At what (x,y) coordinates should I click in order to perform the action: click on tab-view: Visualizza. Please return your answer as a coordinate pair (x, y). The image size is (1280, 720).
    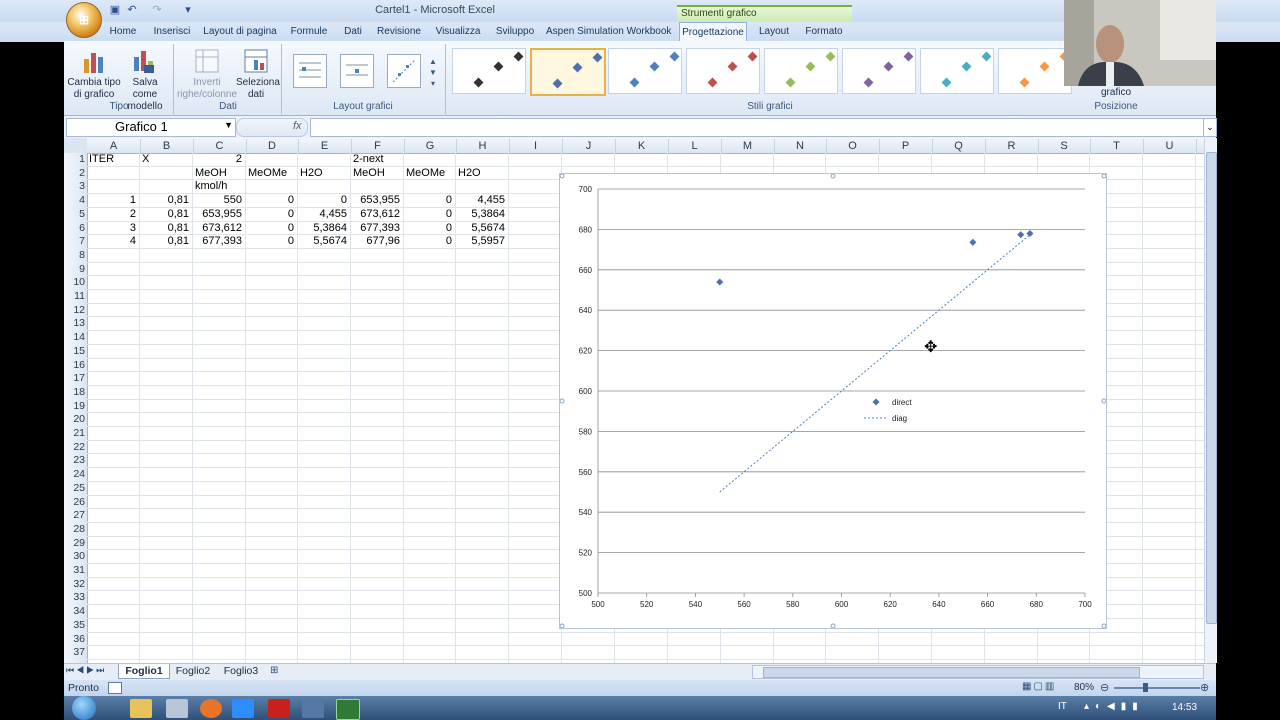
    Looking at the image, I should click on (458, 32).